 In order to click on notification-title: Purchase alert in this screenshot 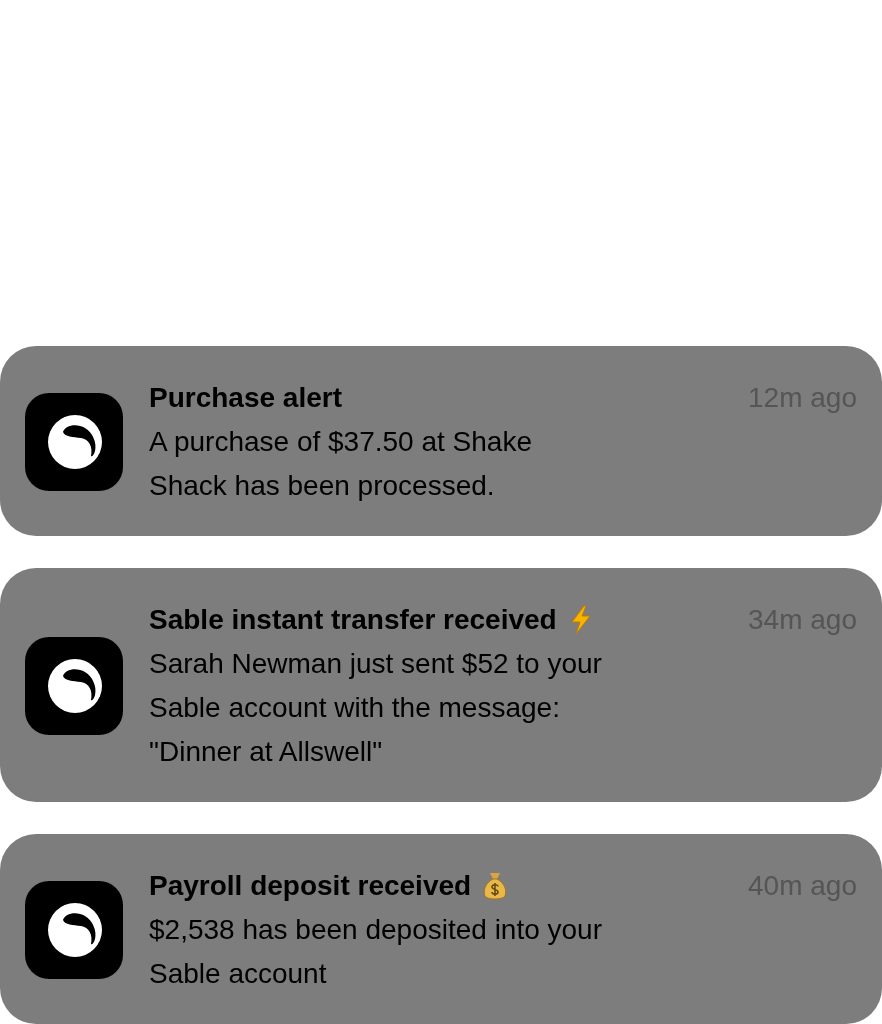, I will do `click(245, 398)`.